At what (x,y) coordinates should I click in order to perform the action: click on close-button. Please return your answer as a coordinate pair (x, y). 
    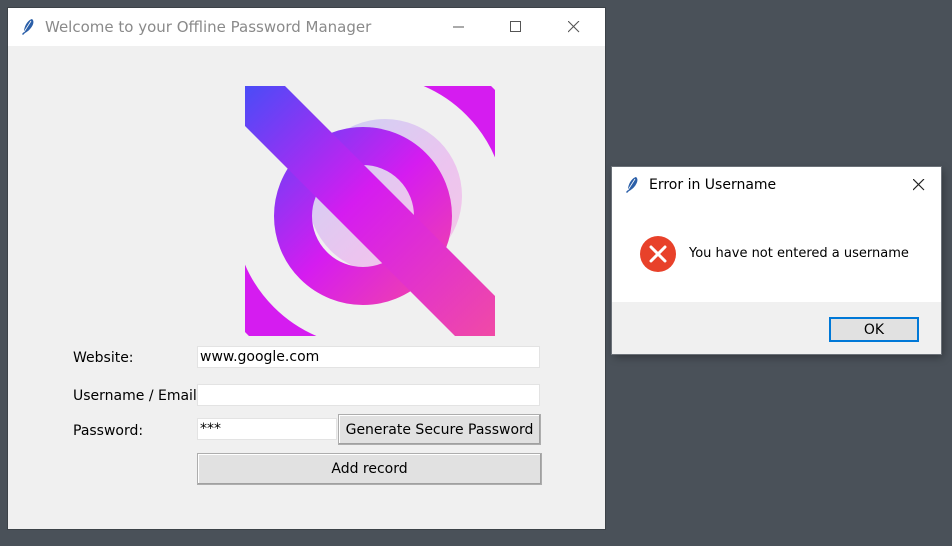
    Looking at the image, I should click on (574, 27).